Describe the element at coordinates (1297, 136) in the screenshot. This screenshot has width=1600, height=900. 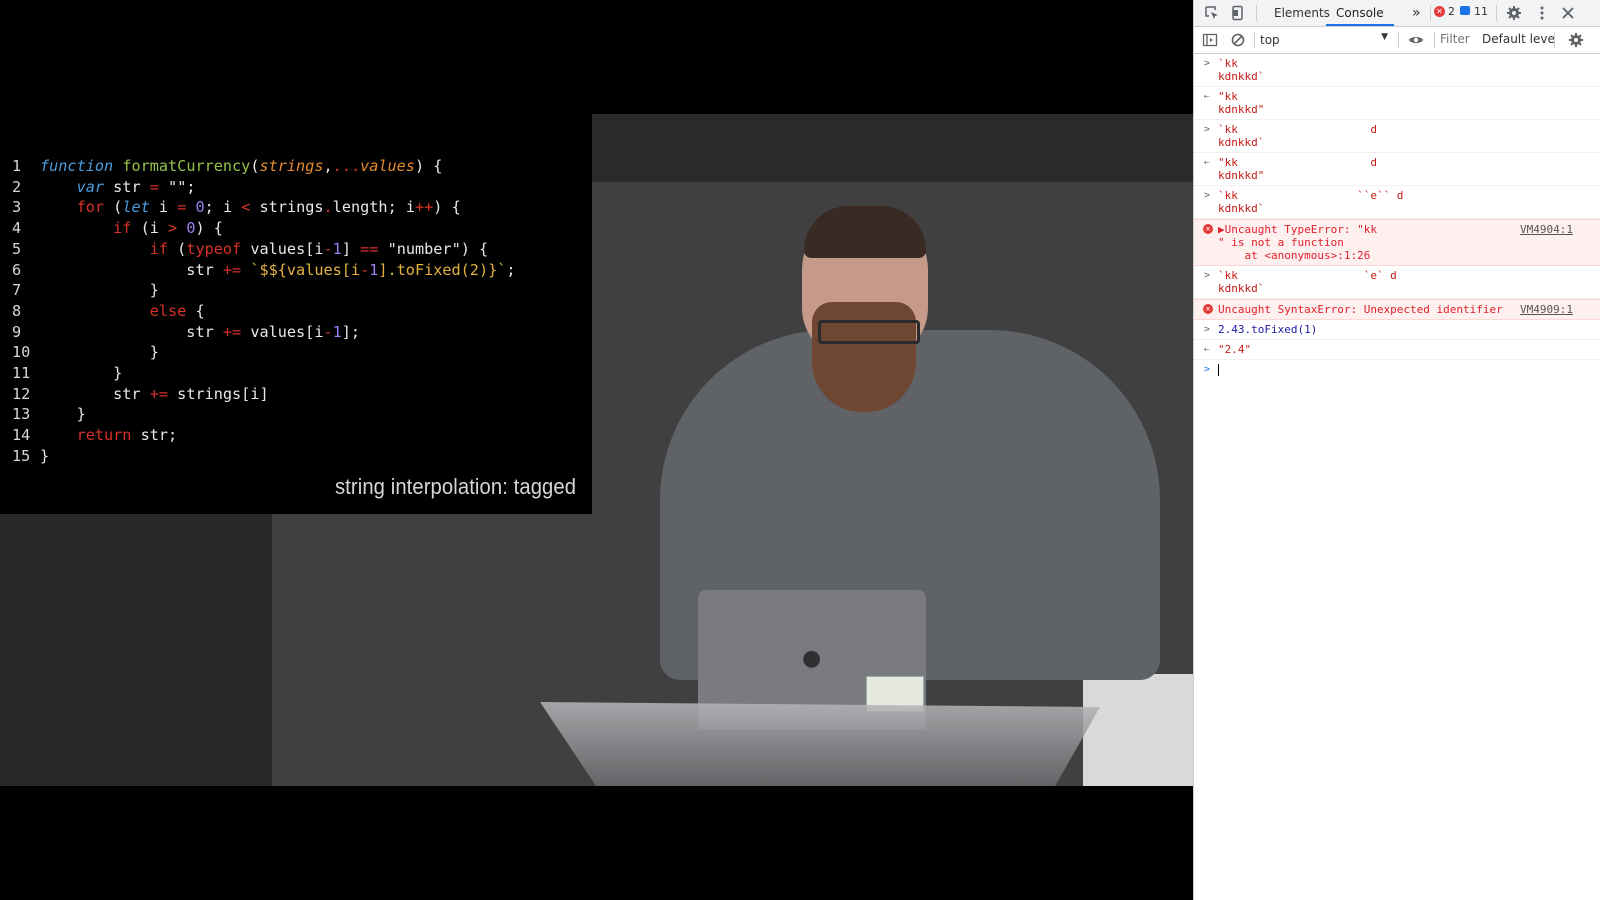
I see `entry-text: `kk d kdnkkd`` at that location.